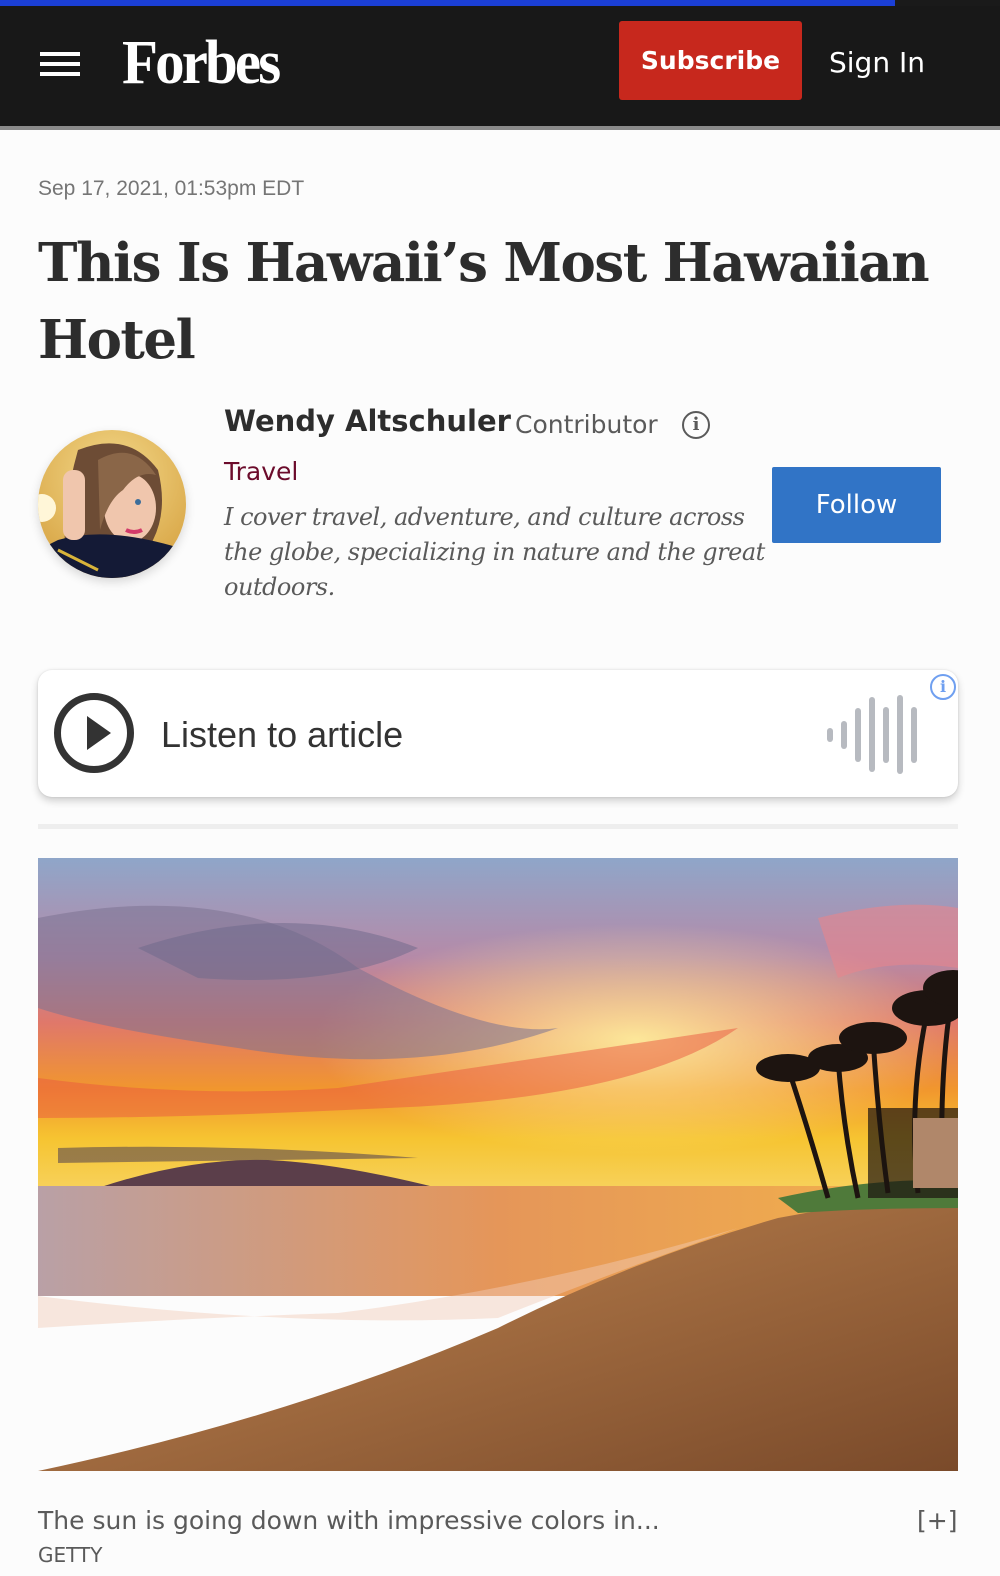  What do you see at coordinates (937, 1520) in the screenshot?
I see `expand-caption-button: [+]` at bounding box center [937, 1520].